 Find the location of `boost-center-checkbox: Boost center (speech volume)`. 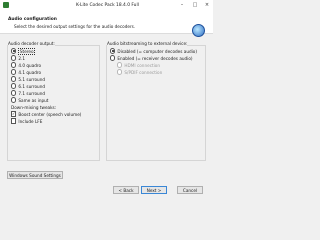

boost-center-checkbox: Boost center (speech volume) is located at coordinates (46, 114).